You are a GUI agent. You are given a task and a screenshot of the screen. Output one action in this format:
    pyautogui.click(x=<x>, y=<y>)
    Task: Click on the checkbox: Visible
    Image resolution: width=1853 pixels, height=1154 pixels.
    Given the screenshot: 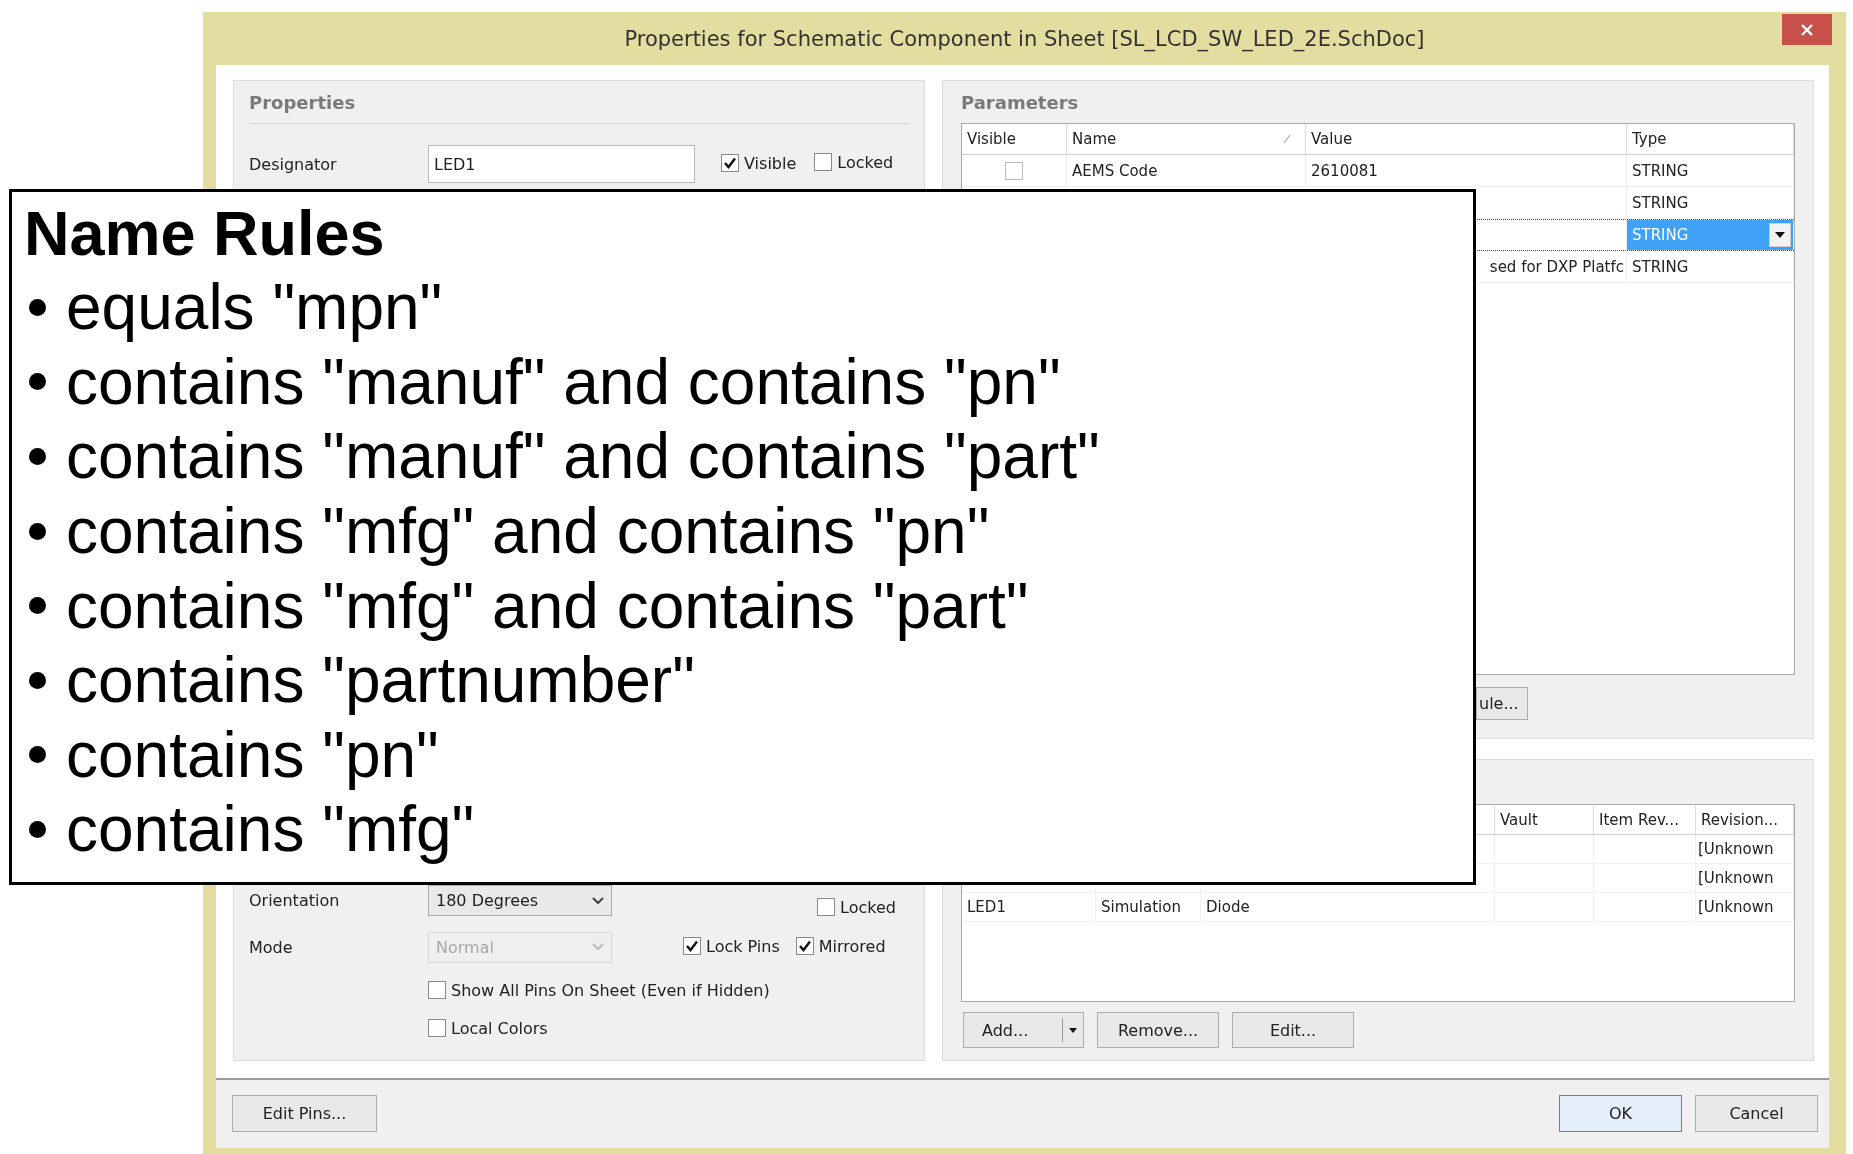 What is the action you would take?
    pyautogui.click(x=759, y=163)
    